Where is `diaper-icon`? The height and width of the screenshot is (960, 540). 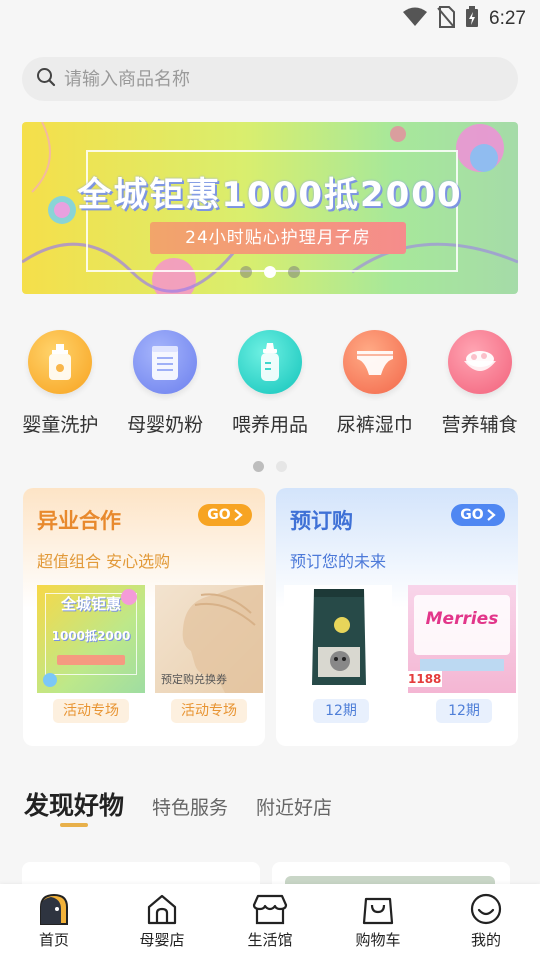 diaper-icon is located at coordinates (374, 362).